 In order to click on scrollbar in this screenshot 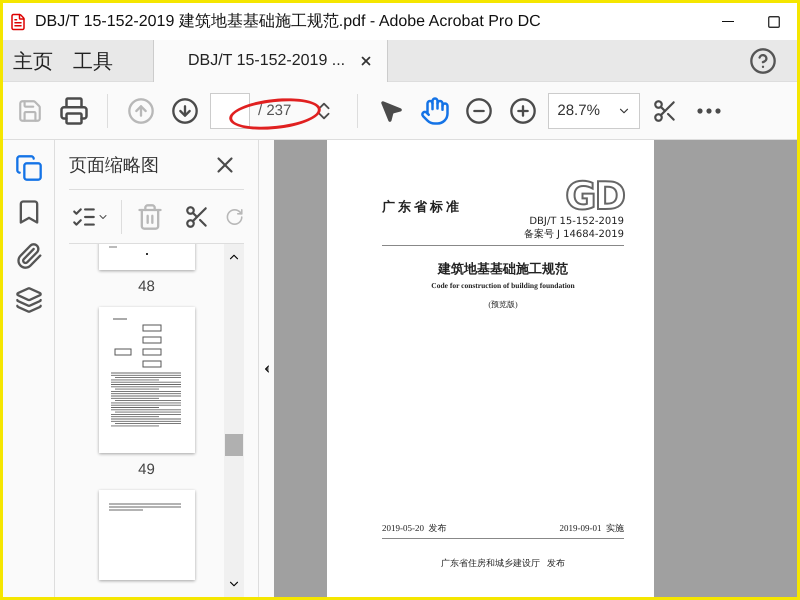, I will do `click(234, 420)`.